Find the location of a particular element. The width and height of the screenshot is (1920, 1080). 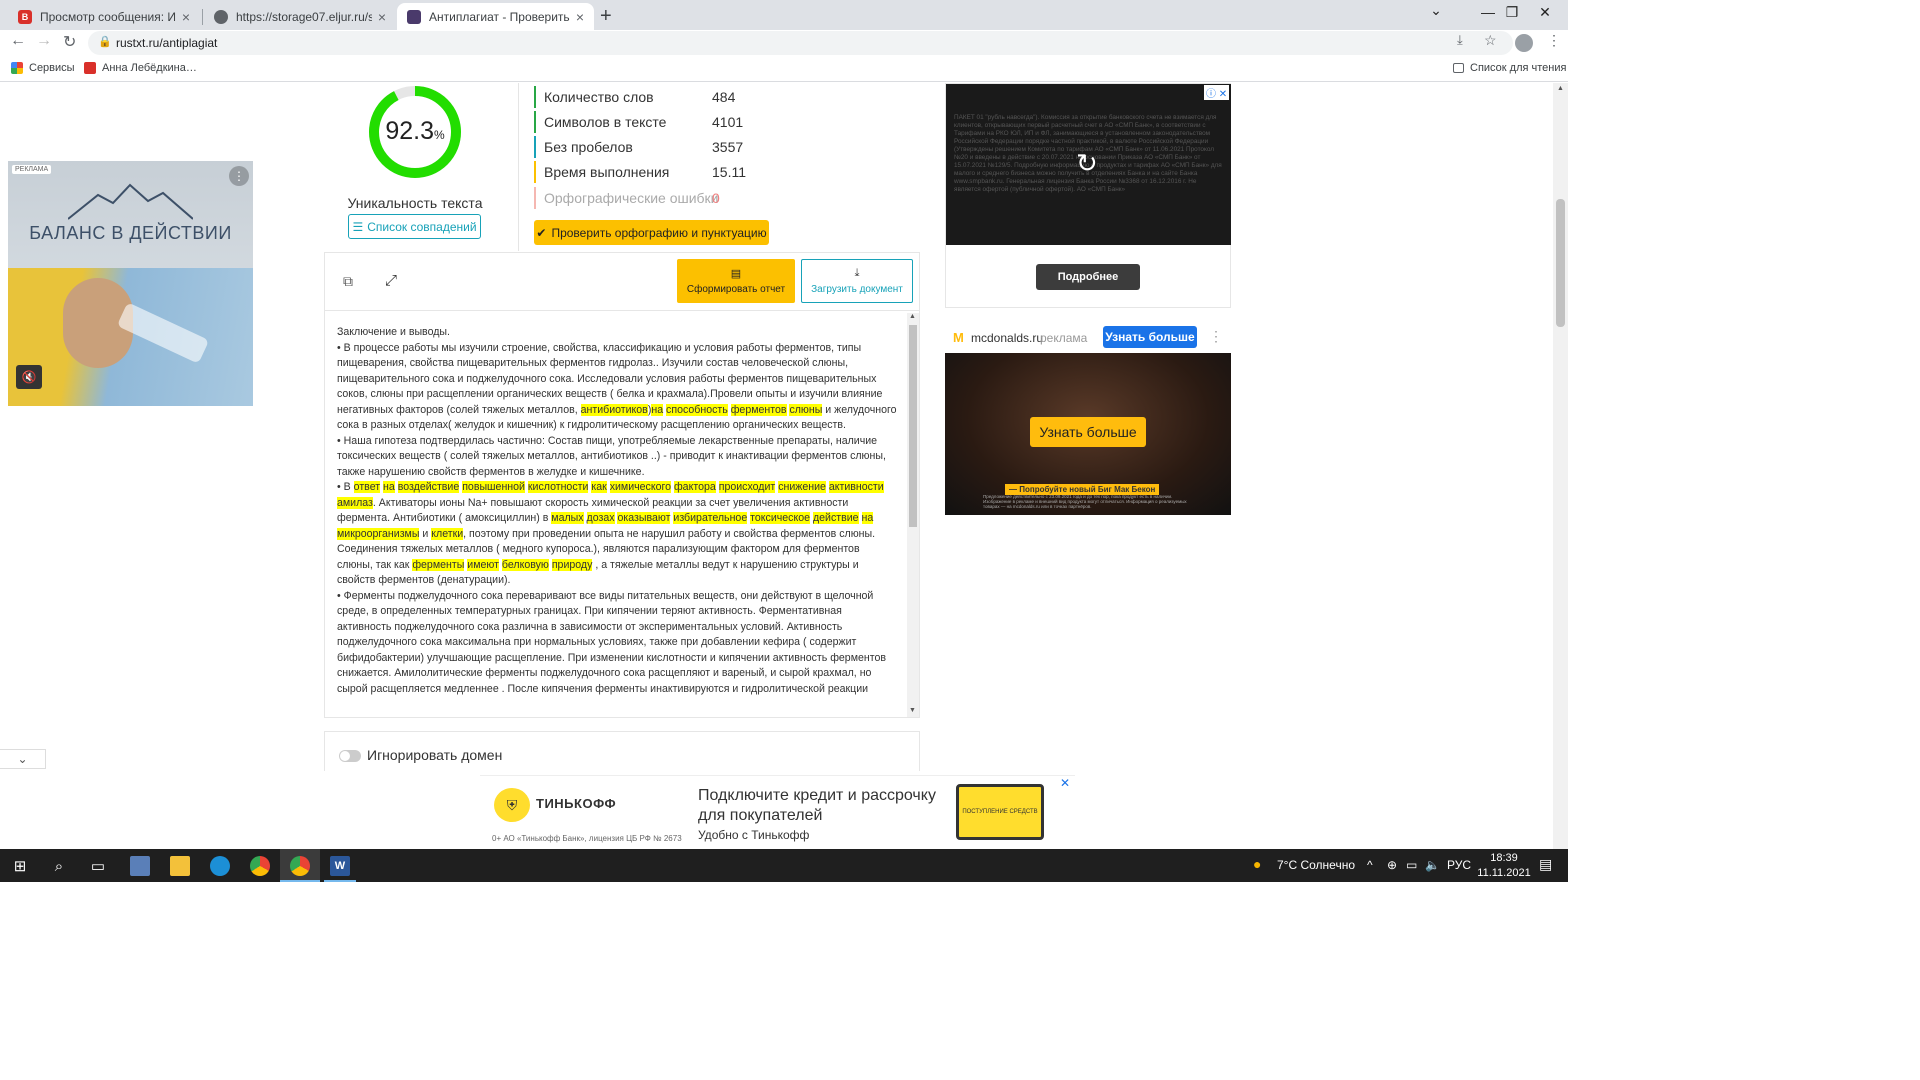

forward-icon: → is located at coordinates (44, 41).